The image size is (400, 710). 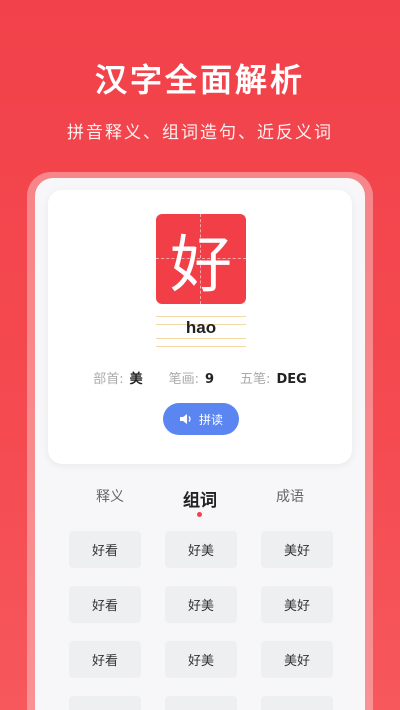 I want to click on character-glyph: 好, so click(x=200, y=264).